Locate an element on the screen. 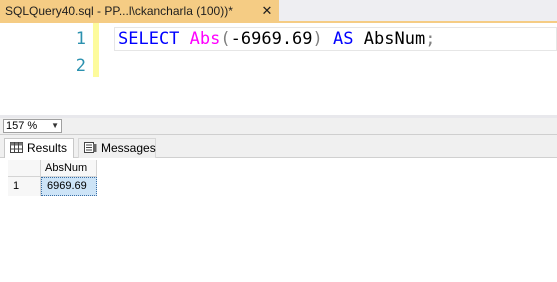  change-tracking-bar is located at coordinates (96, 50).